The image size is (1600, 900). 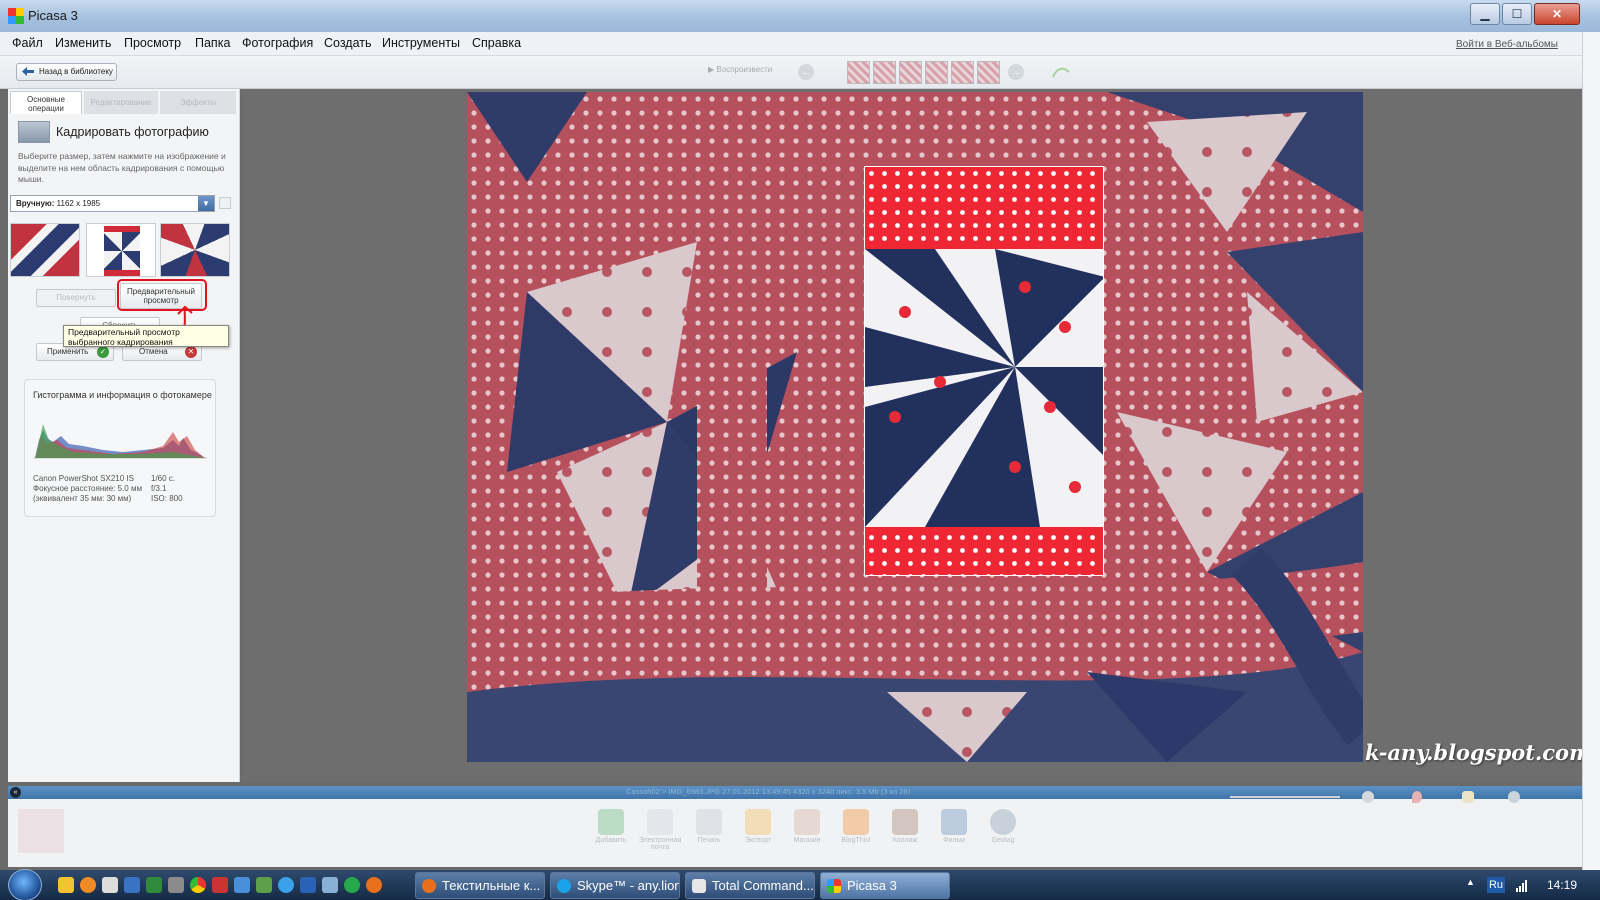 I want to click on maximize-button: ☐, so click(x=1517, y=14).